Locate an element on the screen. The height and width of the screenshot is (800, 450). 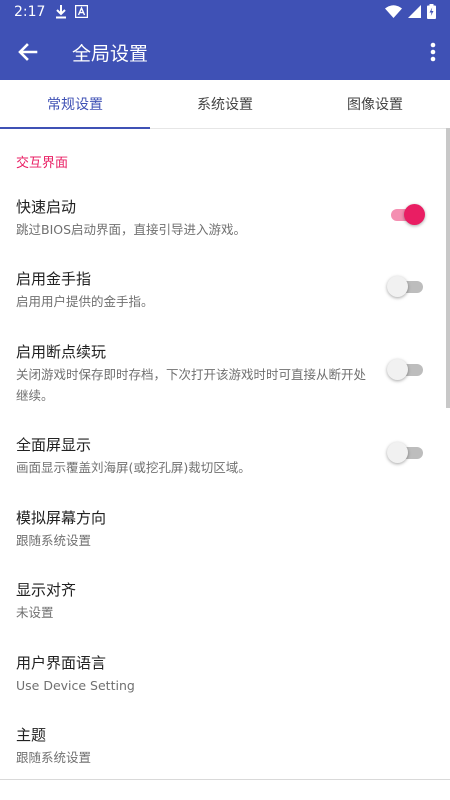
pref-title: 启用断点续玩 is located at coordinates (61, 352).